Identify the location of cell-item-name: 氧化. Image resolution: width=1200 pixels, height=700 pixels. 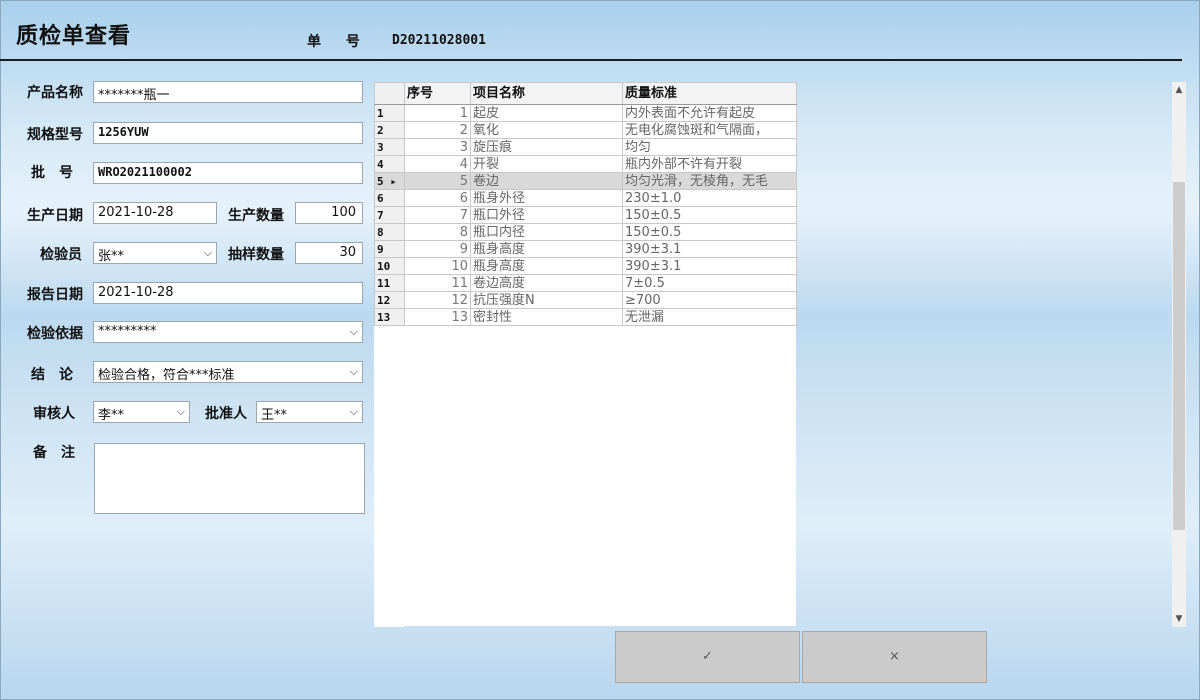
(546, 130).